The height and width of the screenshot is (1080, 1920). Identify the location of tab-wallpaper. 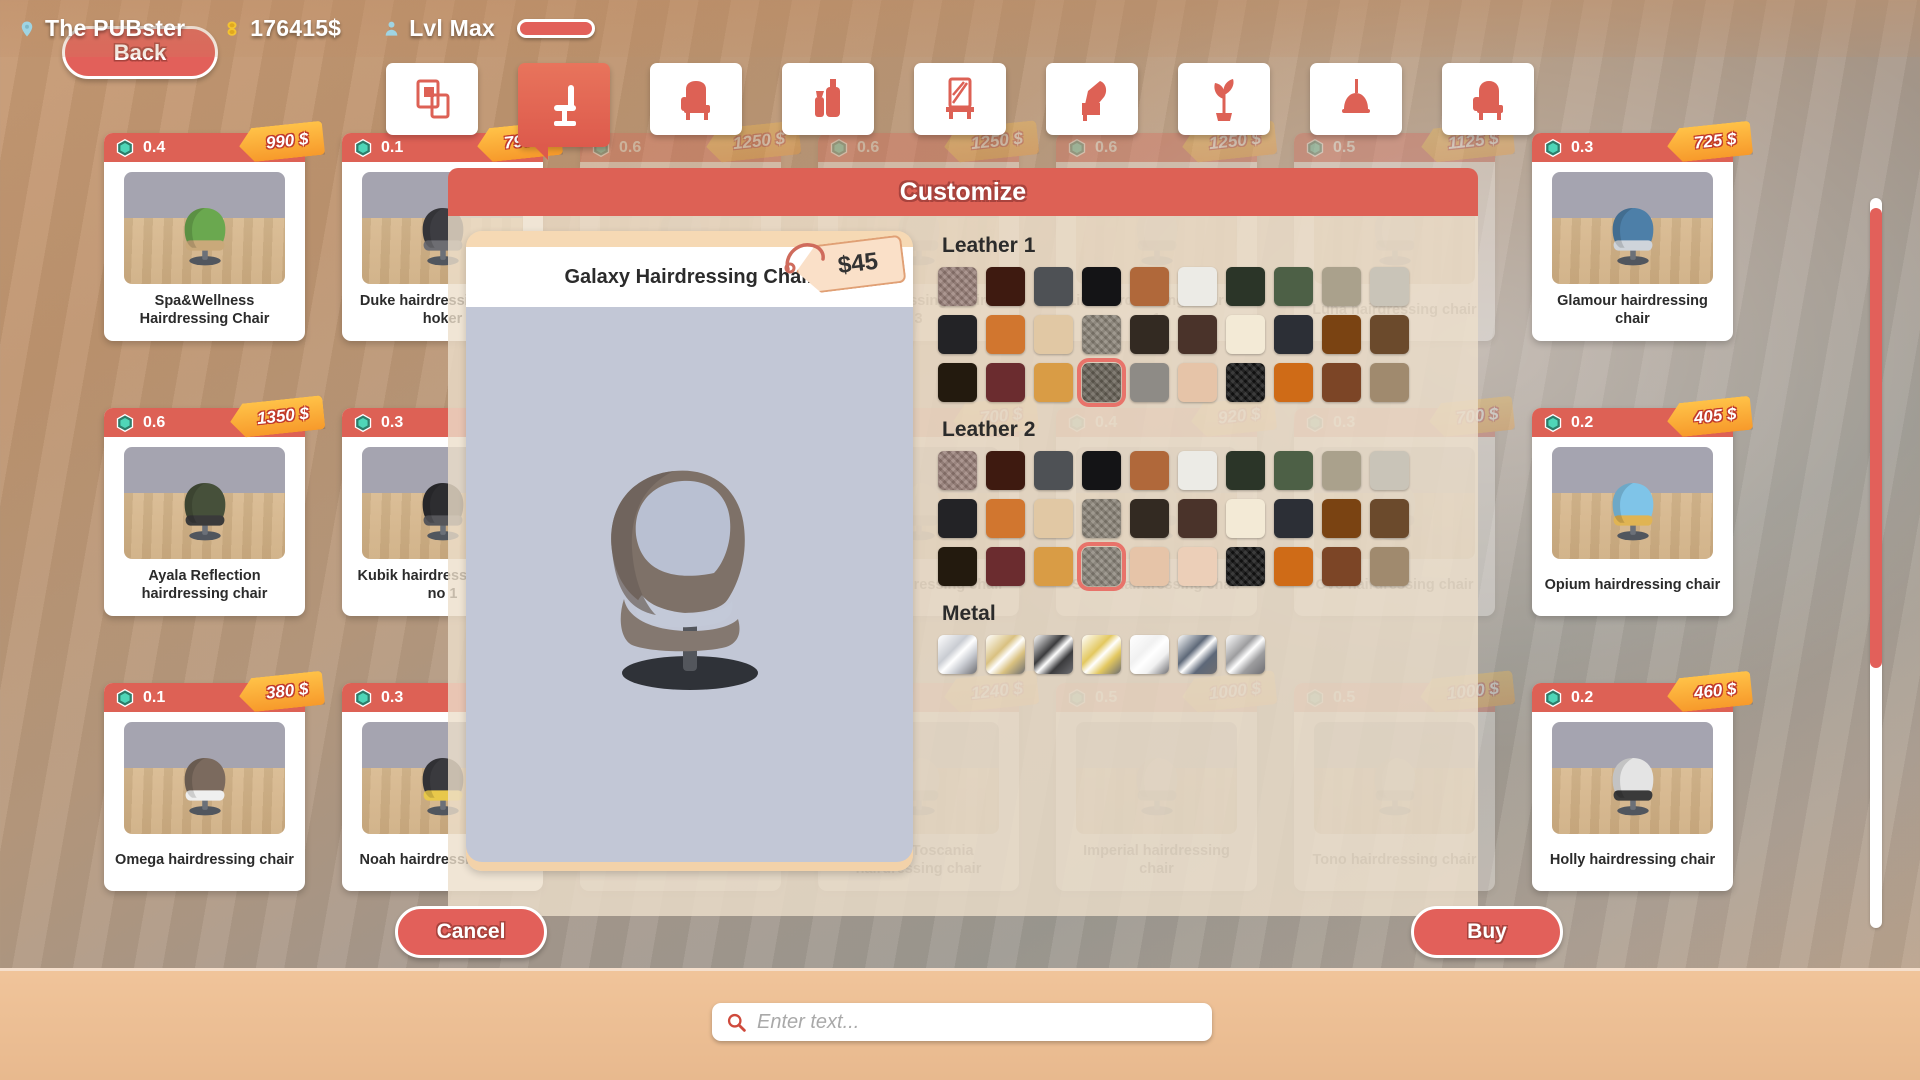
(432, 99).